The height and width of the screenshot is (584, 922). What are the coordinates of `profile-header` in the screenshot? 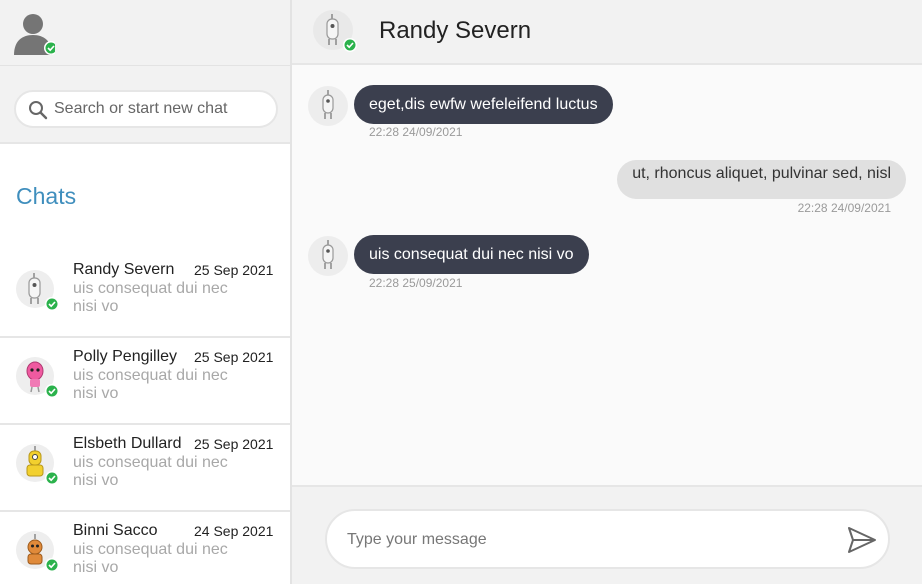 It's located at (145, 33).